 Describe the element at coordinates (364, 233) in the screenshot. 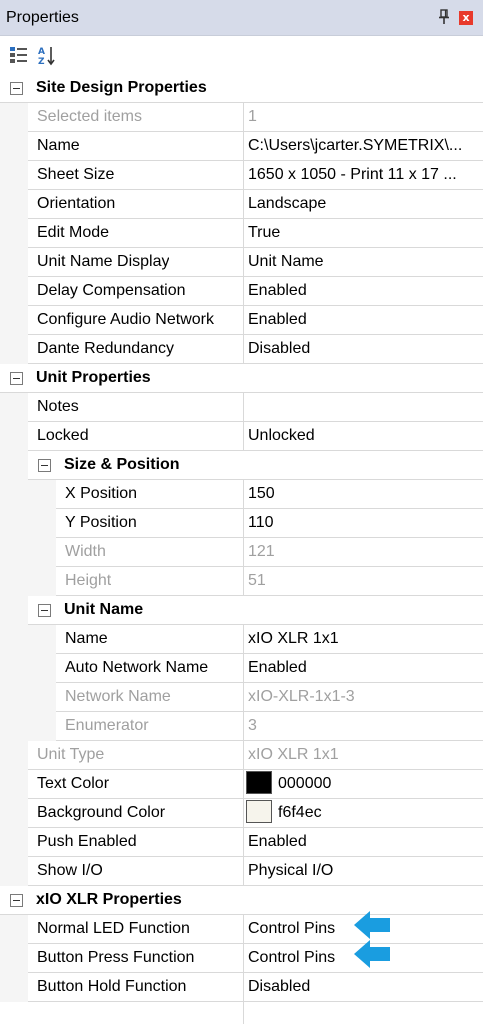

I see `property-value: True` at that location.